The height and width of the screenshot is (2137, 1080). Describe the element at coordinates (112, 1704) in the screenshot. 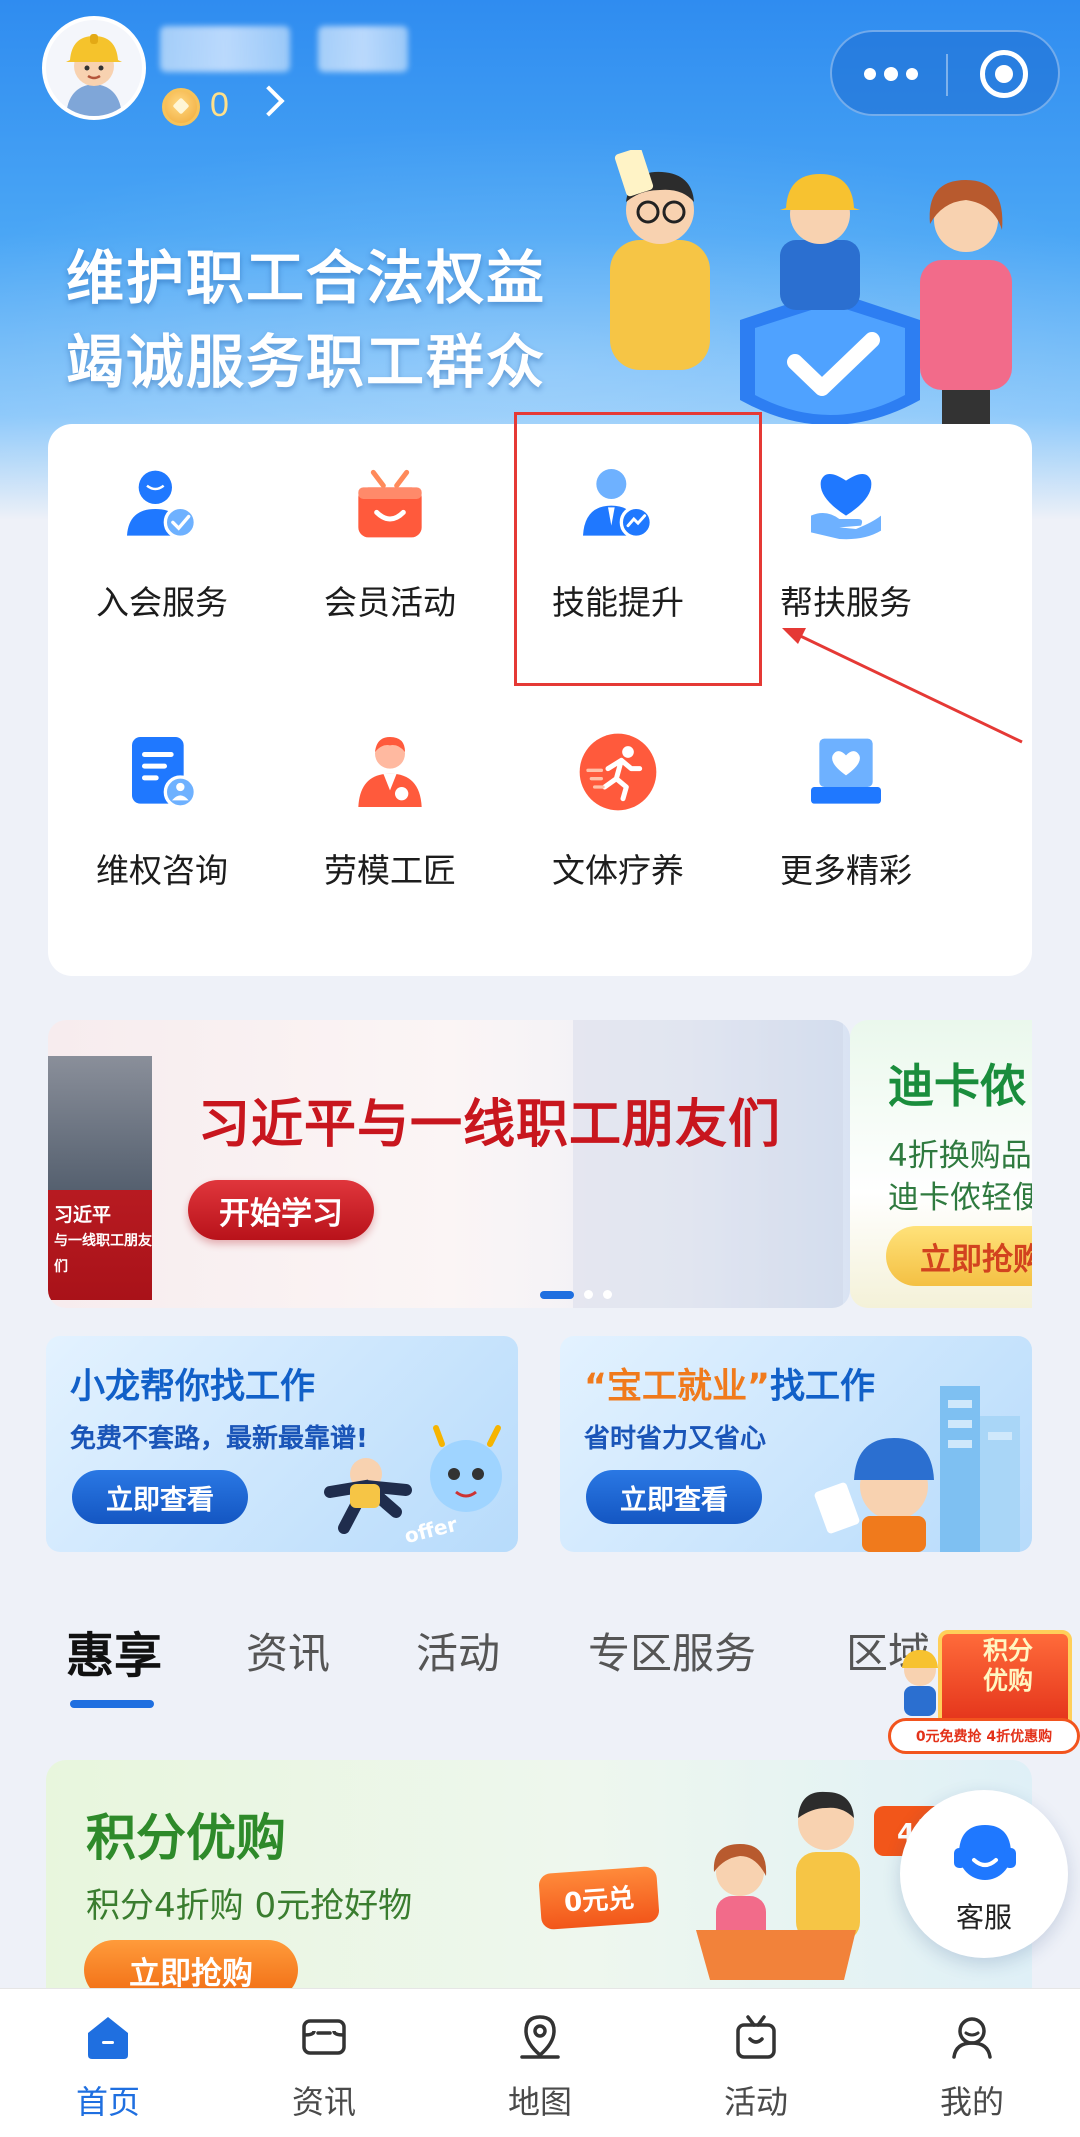

I see `active-tab-indicator` at that location.